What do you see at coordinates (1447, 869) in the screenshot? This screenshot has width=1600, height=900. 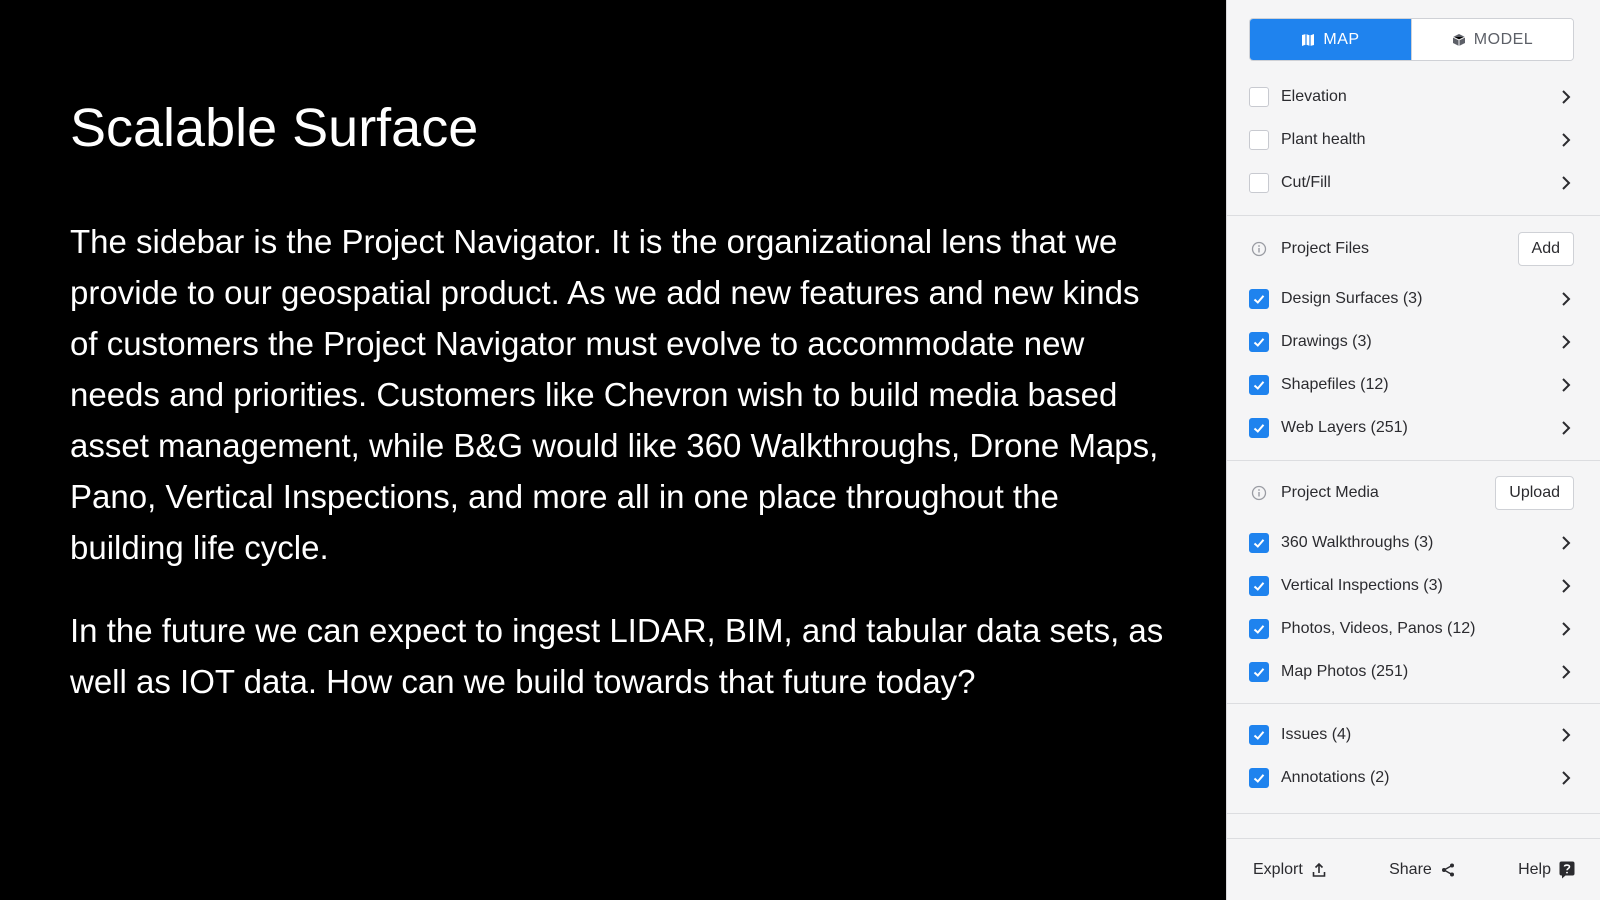 I see `share-icon` at bounding box center [1447, 869].